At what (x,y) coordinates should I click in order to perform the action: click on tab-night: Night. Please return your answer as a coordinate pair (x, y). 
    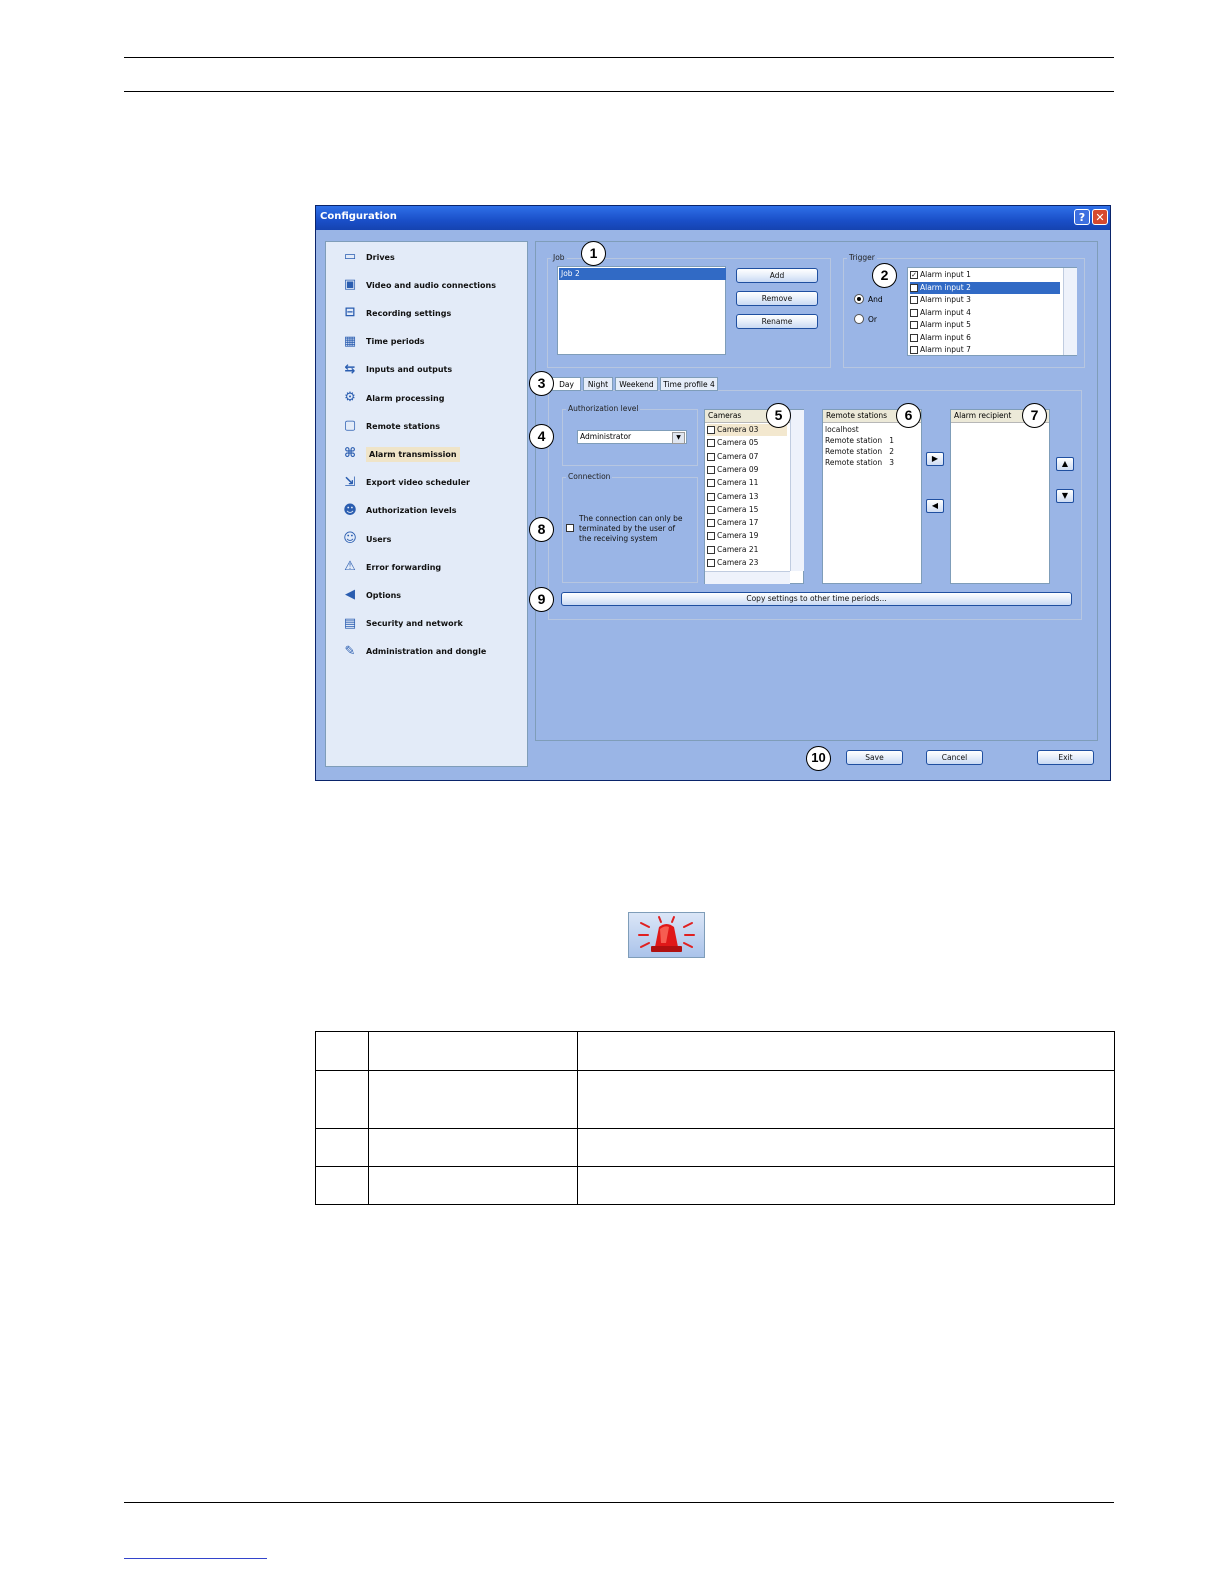
    Looking at the image, I should click on (598, 384).